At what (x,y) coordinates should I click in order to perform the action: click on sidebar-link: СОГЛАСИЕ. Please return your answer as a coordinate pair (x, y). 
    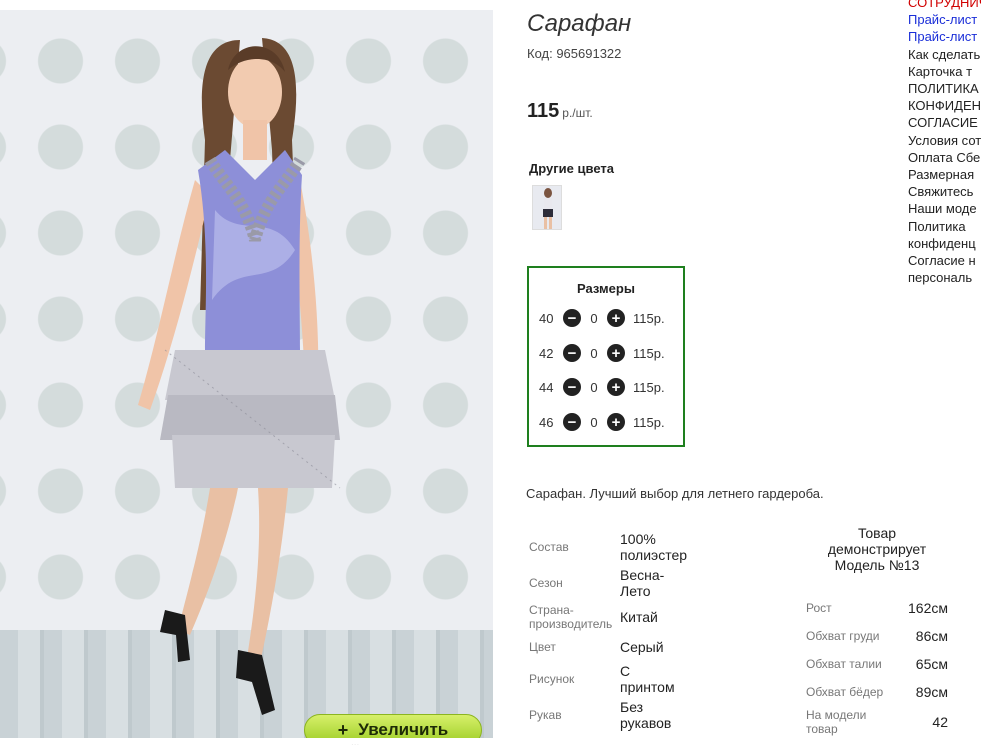
    Looking at the image, I should click on (944, 122).